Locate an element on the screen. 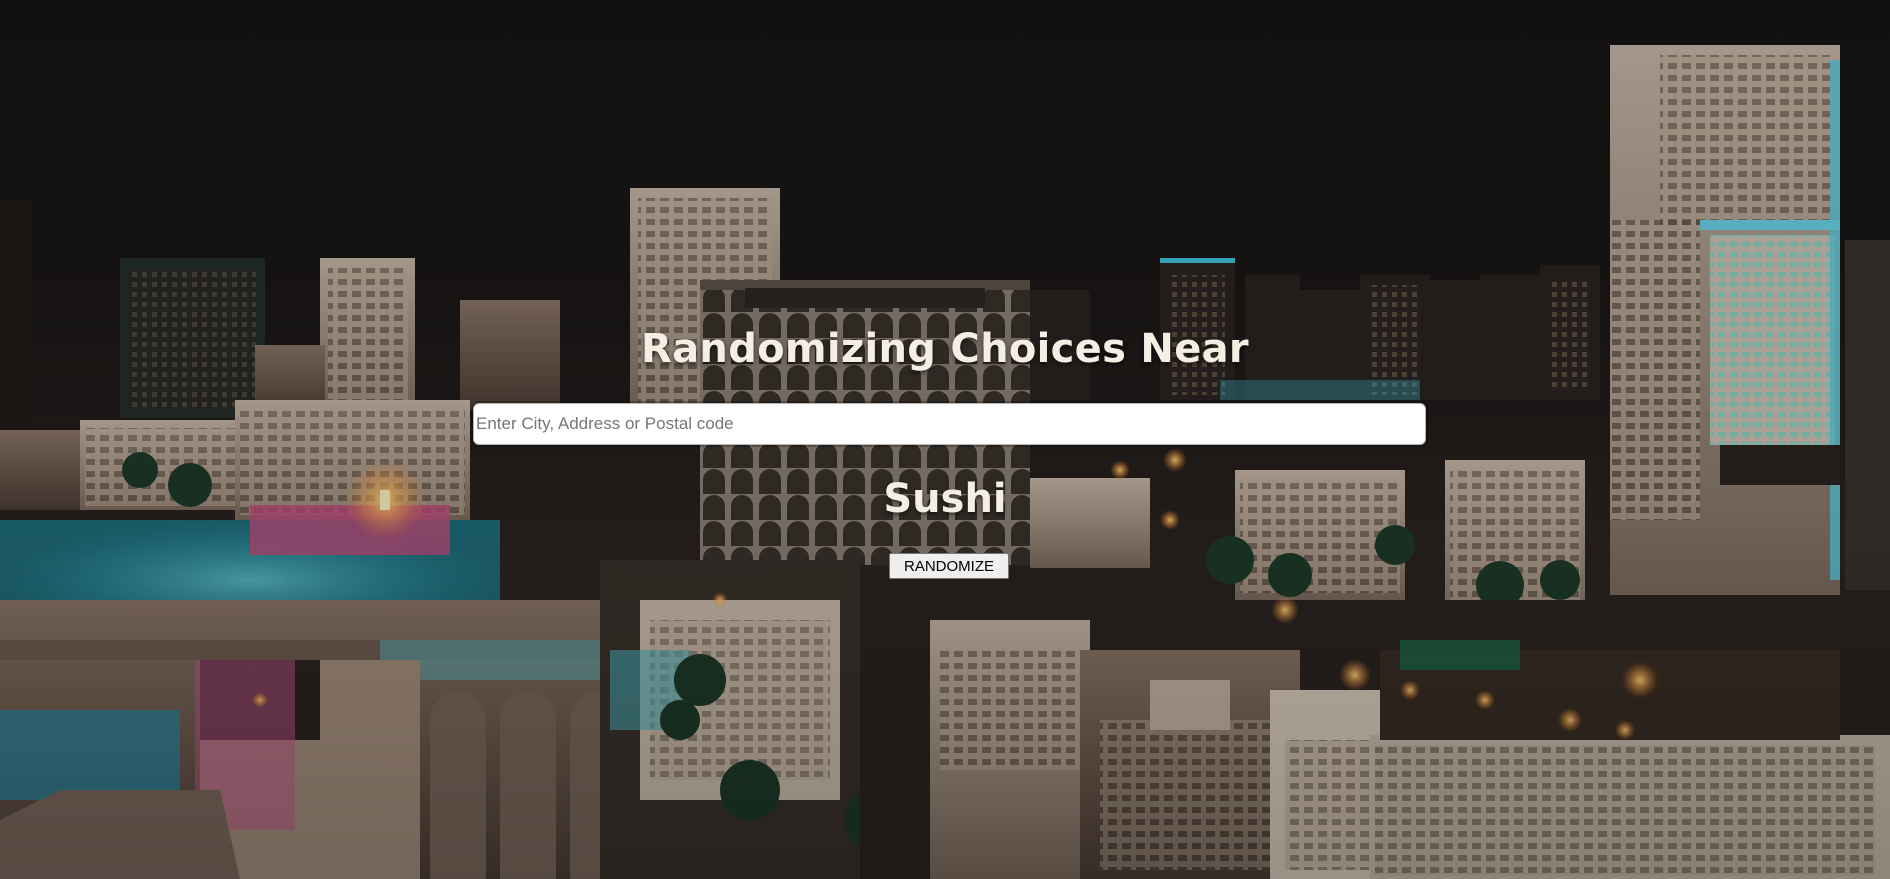 The width and height of the screenshot is (1890, 879). randomize-button: RANDOMIZE is located at coordinates (949, 566).